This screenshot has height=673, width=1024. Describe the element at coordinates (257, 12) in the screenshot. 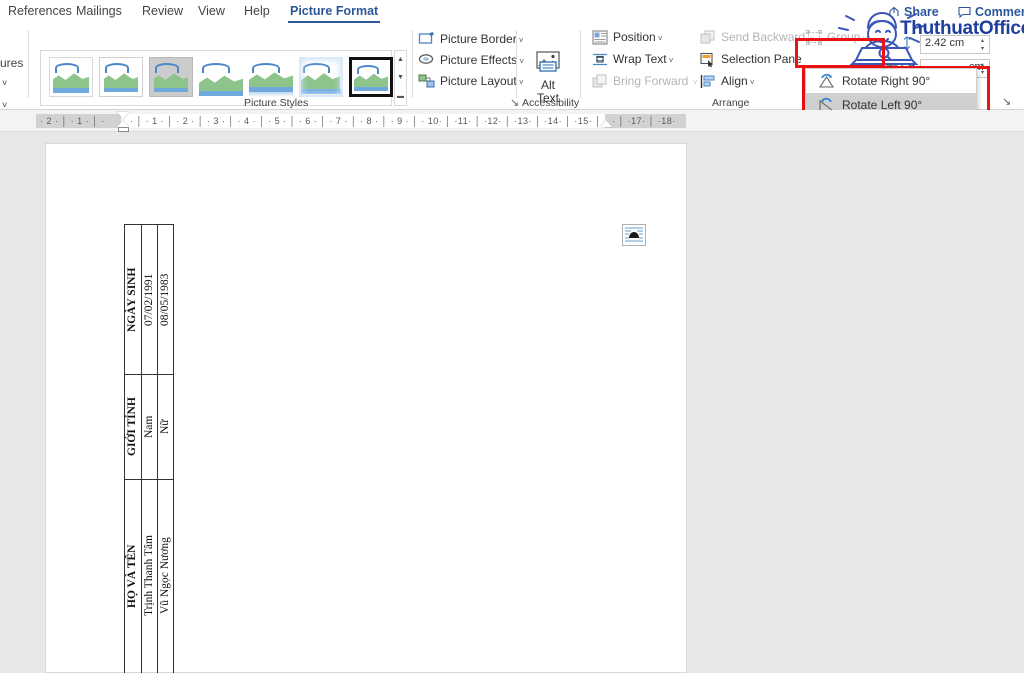

I see `tab-help: Help` at that location.